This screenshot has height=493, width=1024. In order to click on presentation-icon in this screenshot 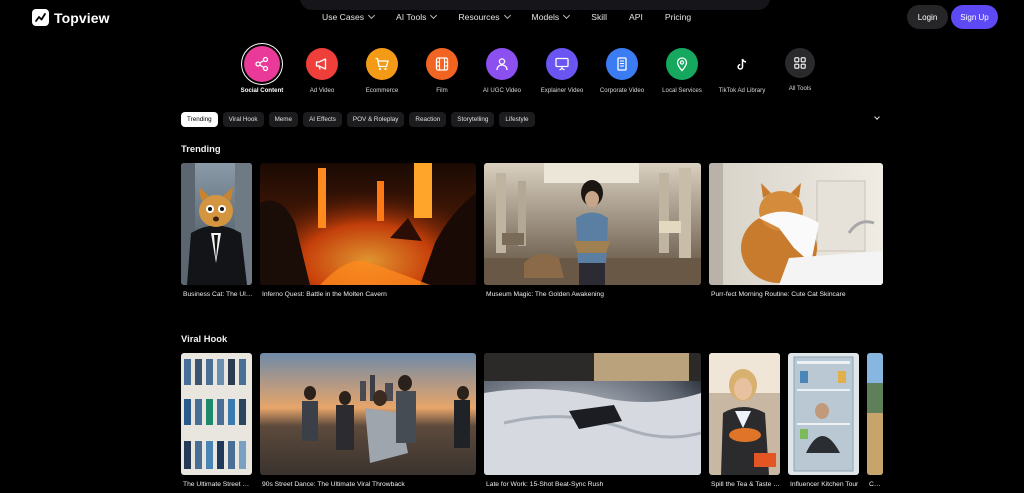, I will do `click(562, 64)`.